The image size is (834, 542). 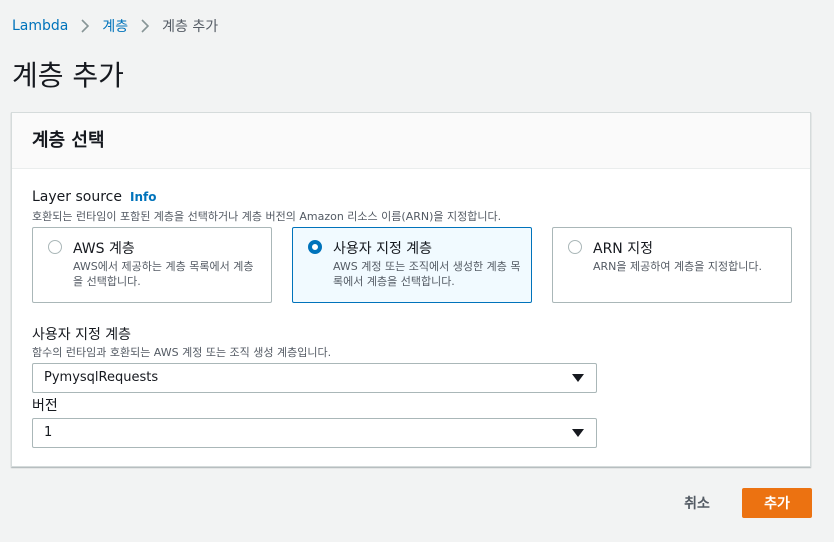 What do you see at coordinates (143, 197) in the screenshot?
I see `info-link: Info` at bounding box center [143, 197].